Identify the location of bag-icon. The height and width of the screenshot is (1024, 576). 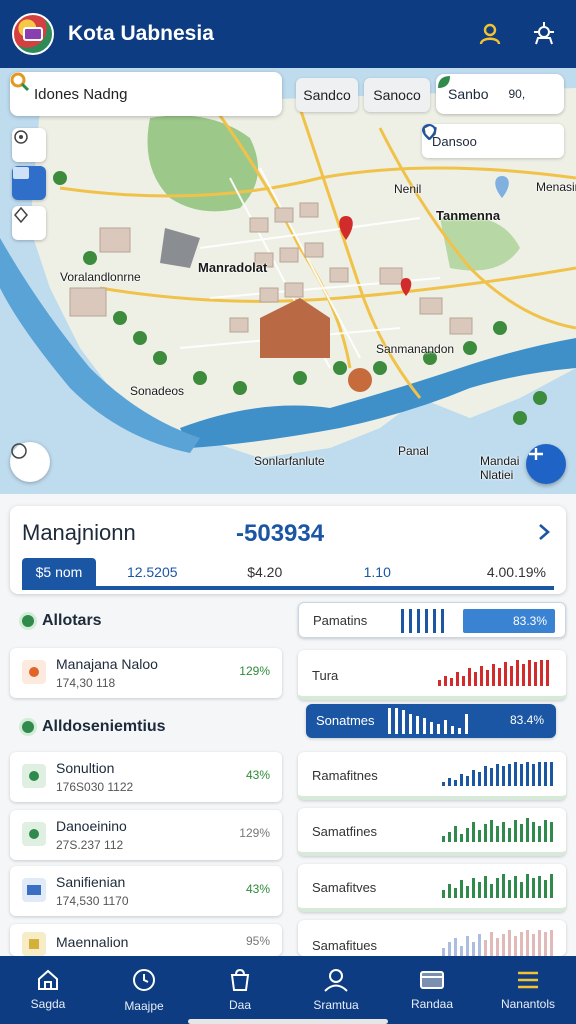
(240, 979).